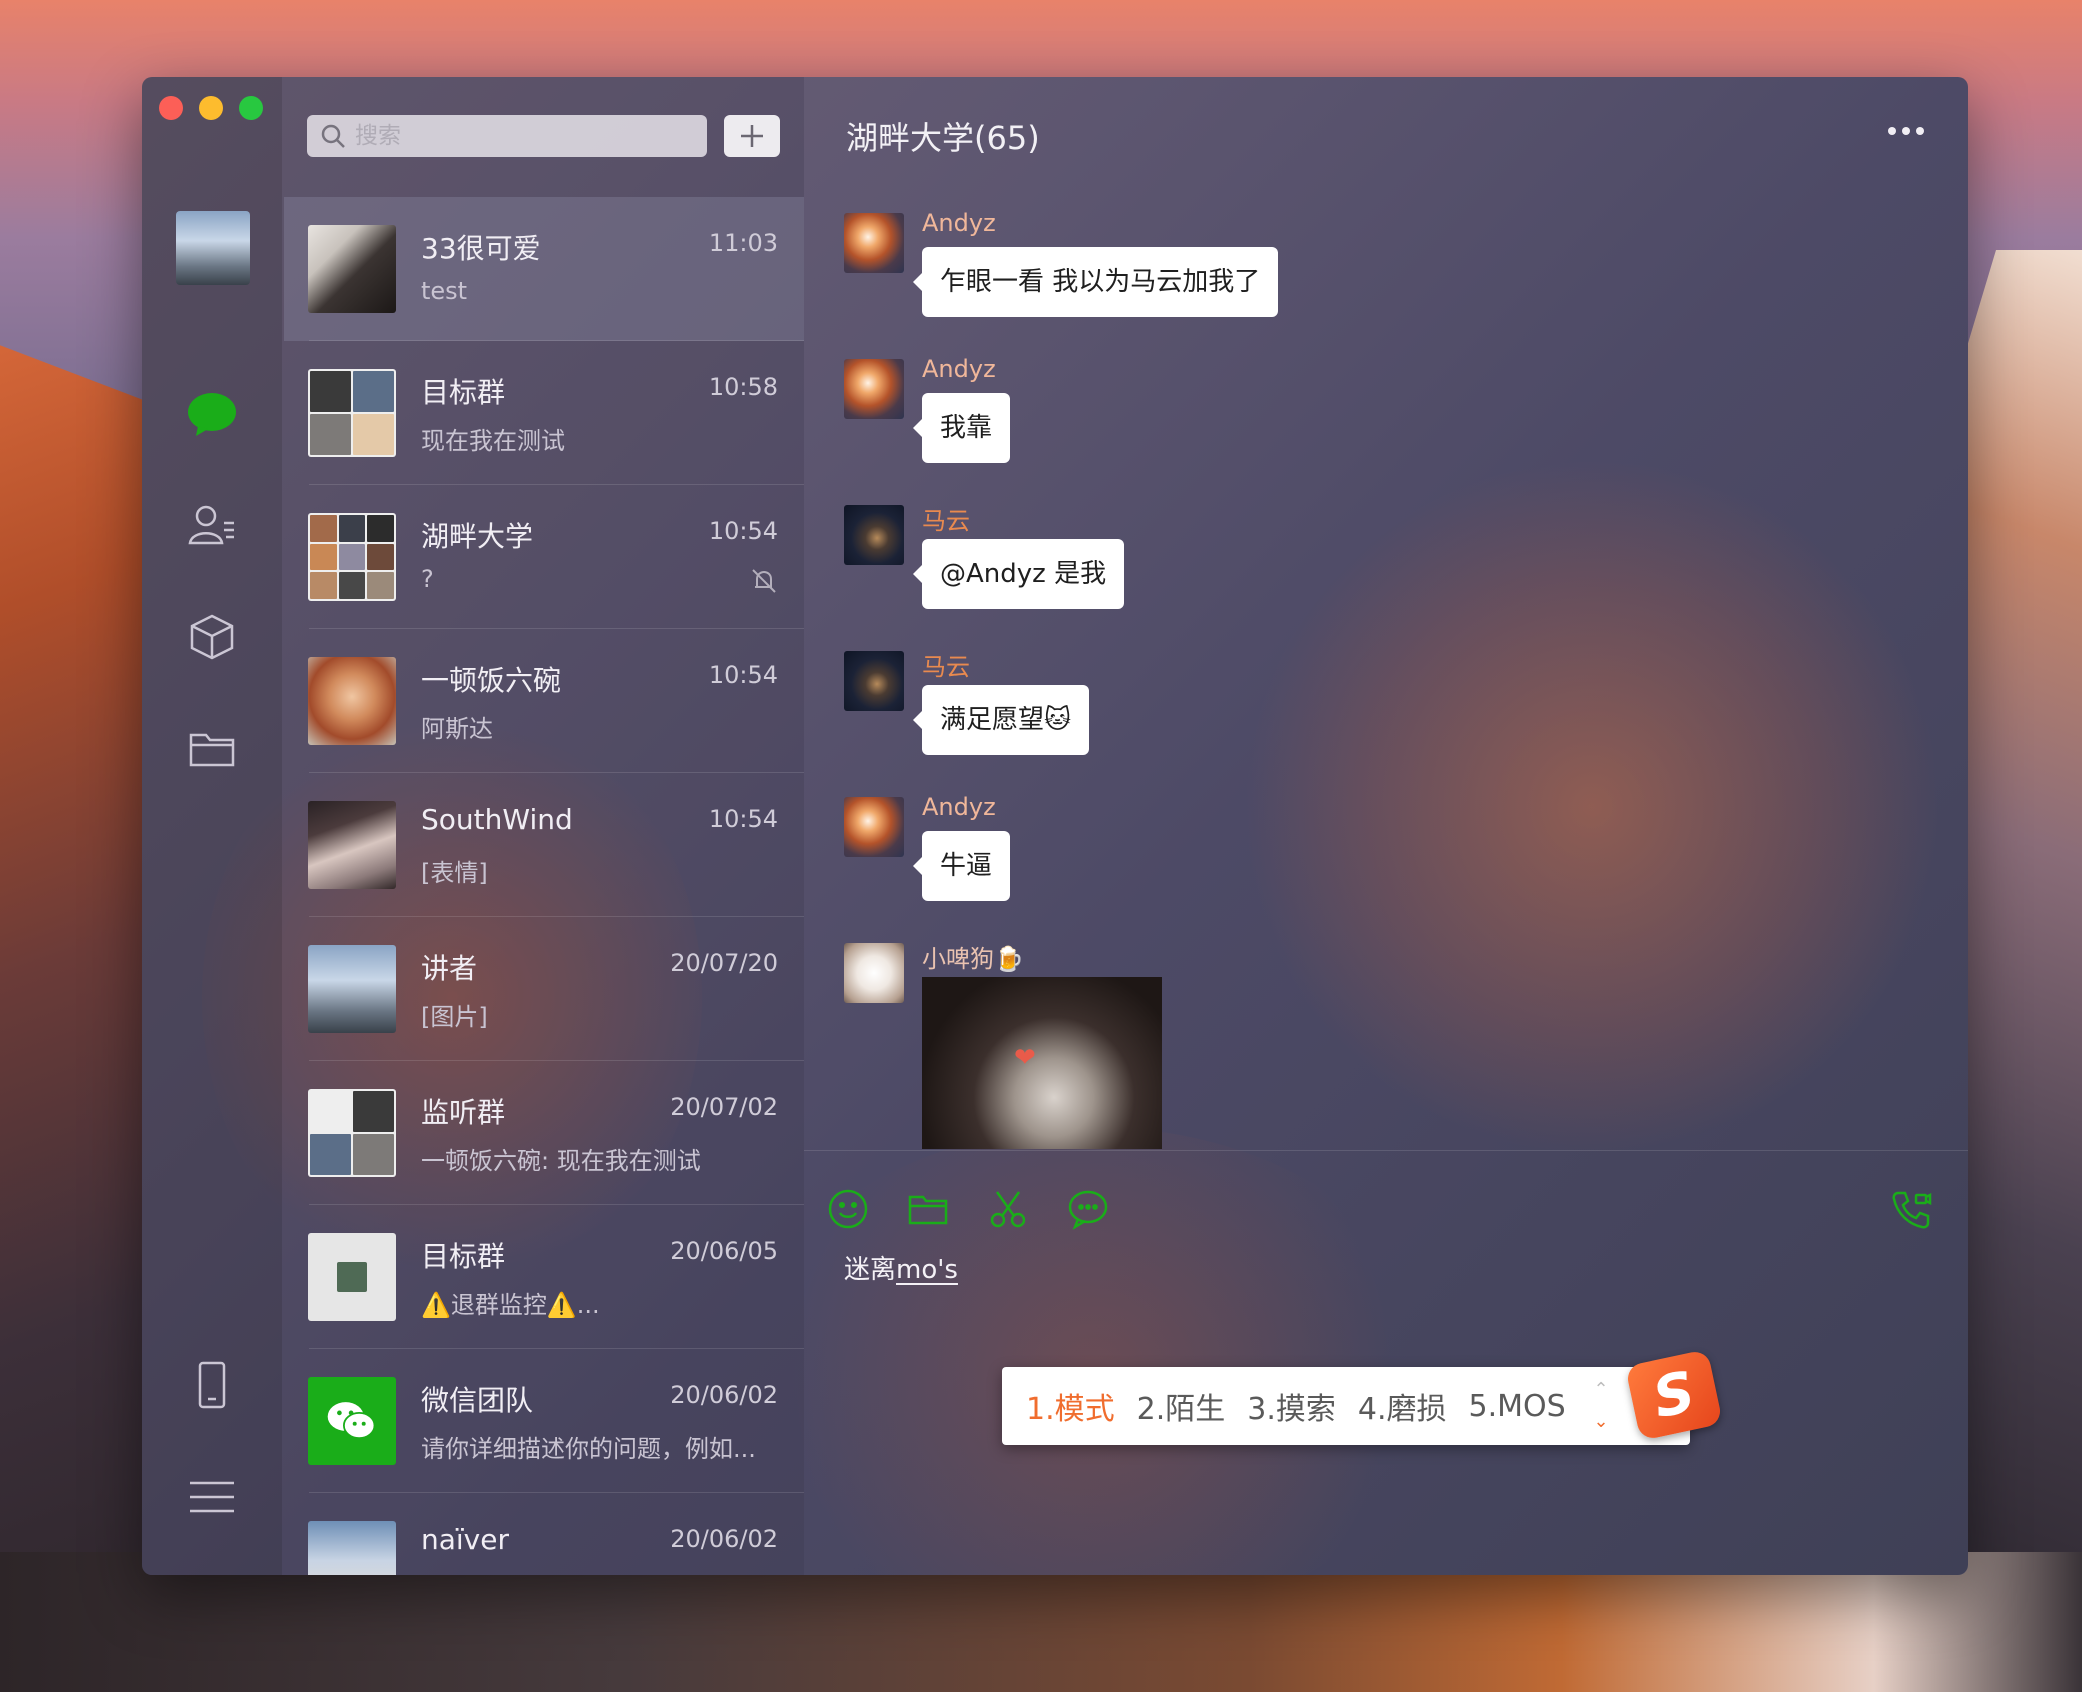  What do you see at coordinates (1908, 131) in the screenshot?
I see `more-options-button` at bounding box center [1908, 131].